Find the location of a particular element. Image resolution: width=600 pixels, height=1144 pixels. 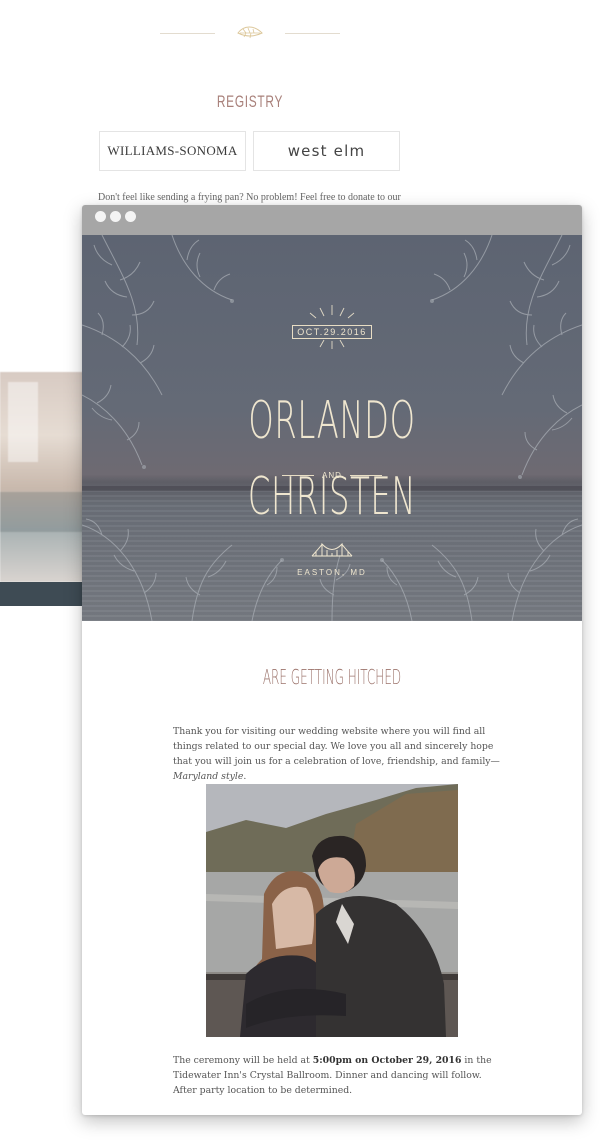

browser-titlebar is located at coordinates (332, 220).